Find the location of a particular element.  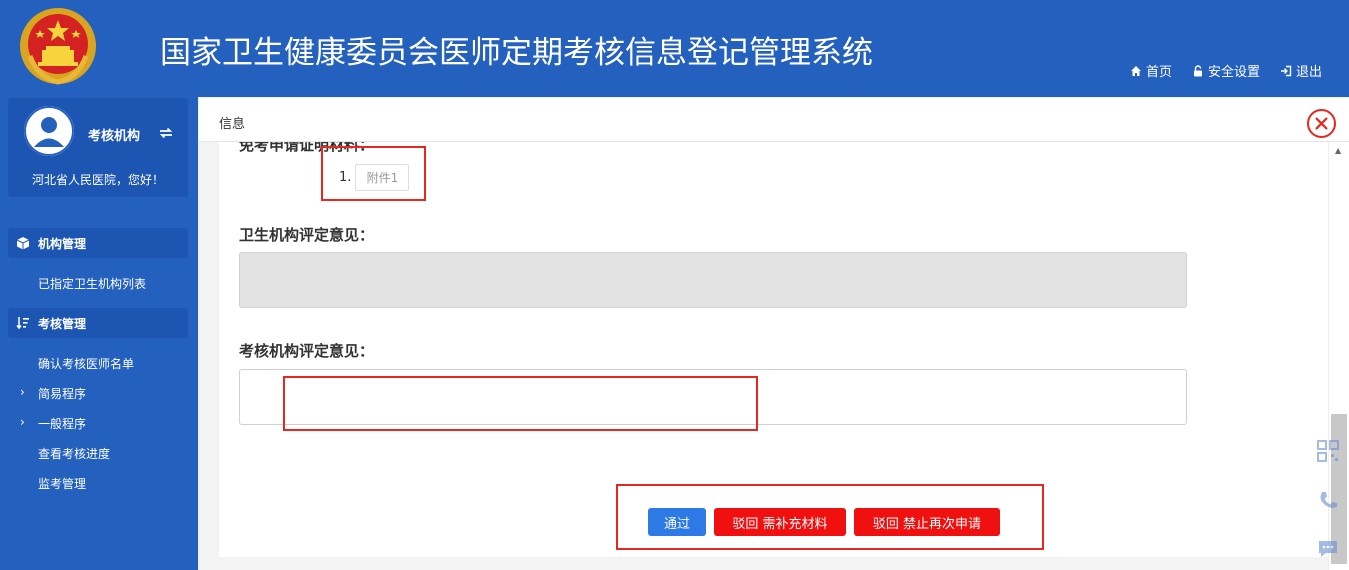

cube-icon is located at coordinates (23, 243).